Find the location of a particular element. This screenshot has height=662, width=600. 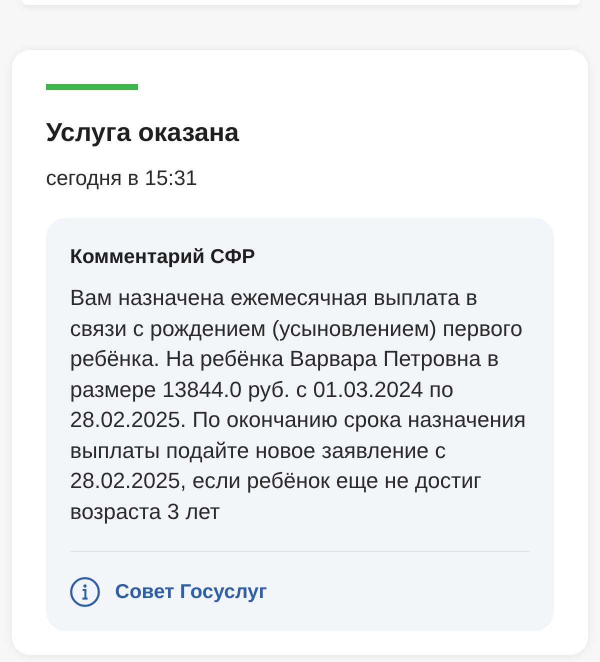

status-title: Услуга оказана is located at coordinates (143, 132).